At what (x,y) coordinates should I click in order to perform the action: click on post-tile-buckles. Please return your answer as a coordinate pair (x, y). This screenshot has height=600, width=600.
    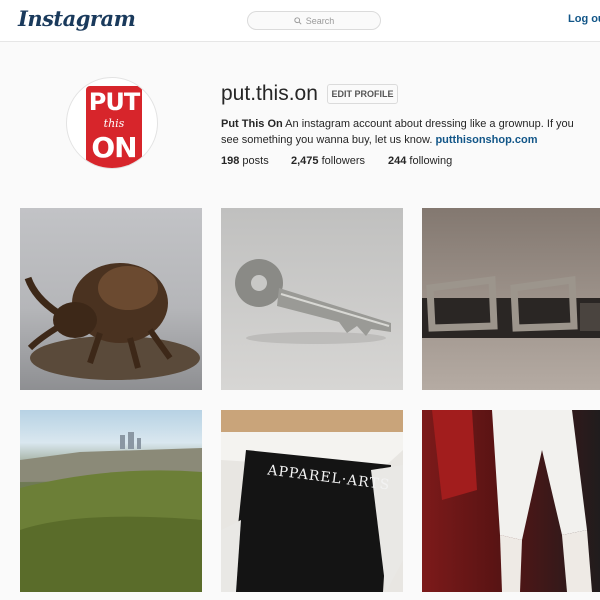
    Looking at the image, I should click on (511, 299).